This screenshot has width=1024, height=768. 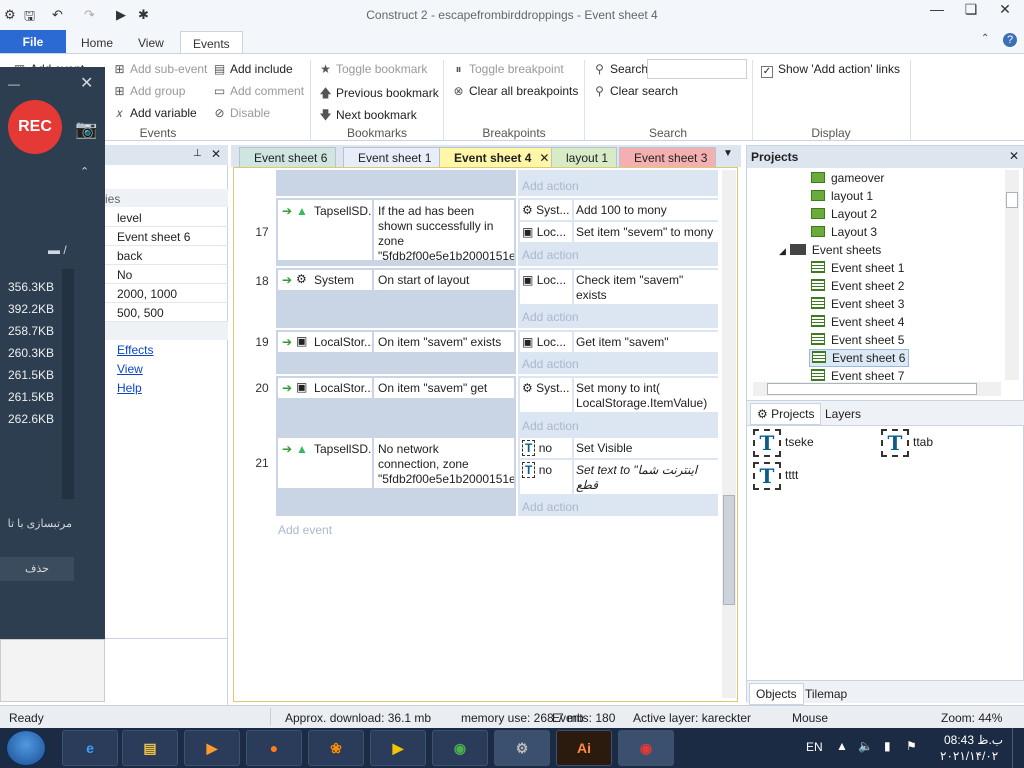 I want to click on close-button: ✕, so click(x=1005, y=10).